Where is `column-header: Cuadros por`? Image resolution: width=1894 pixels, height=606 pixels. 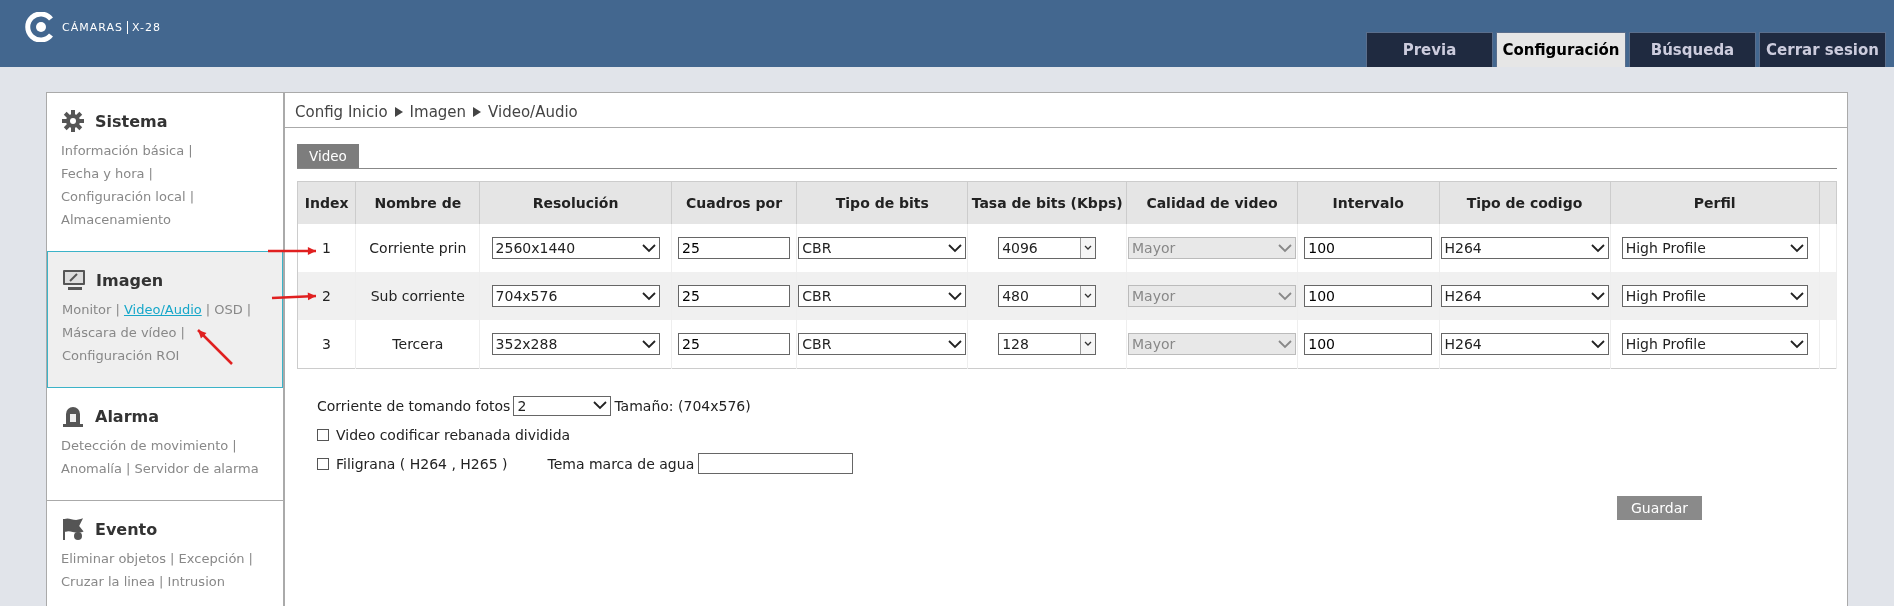 column-header: Cuadros por is located at coordinates (734, 202).